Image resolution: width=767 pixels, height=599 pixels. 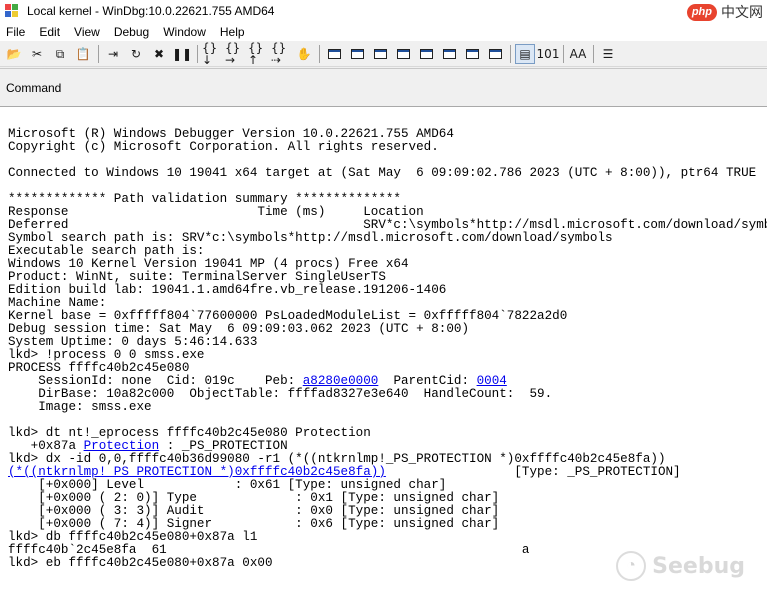 What do you see at coordinates (383, 87) in the screenshot?
I see `command-pane-header: Command` at bounding box center [383, 87].